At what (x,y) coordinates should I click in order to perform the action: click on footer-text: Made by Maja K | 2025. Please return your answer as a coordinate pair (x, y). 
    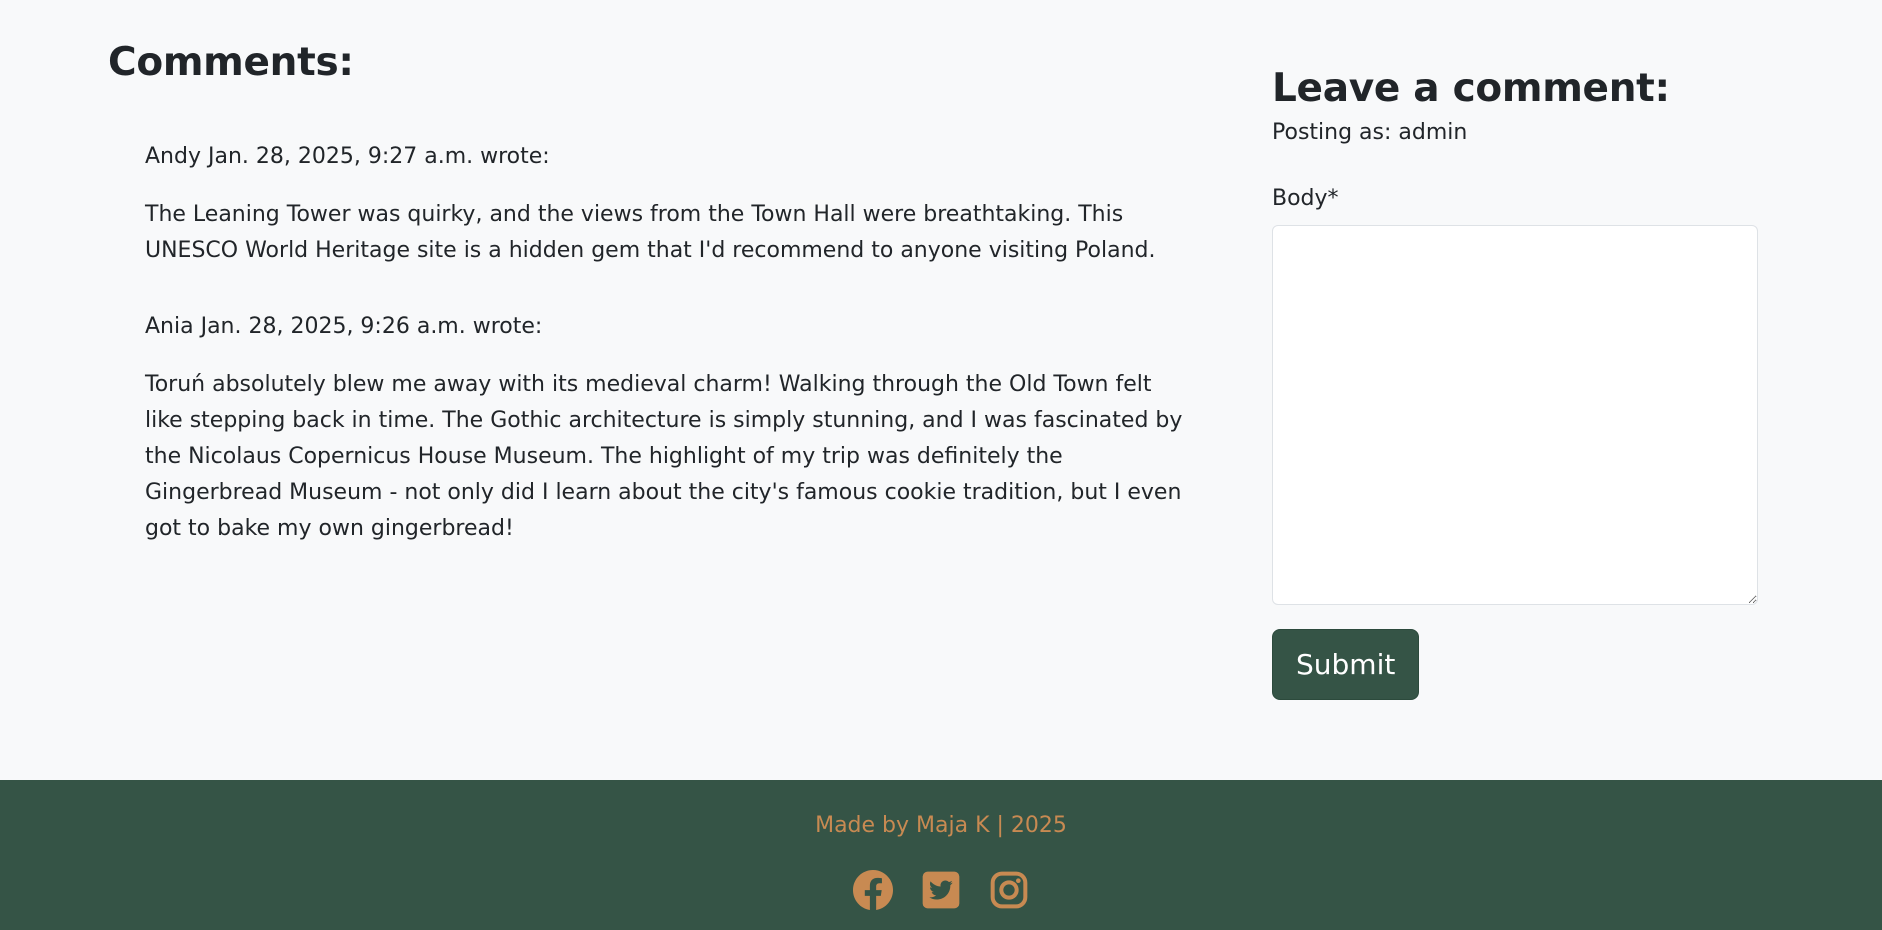
    Looking at the image, I should click on (941, 825).